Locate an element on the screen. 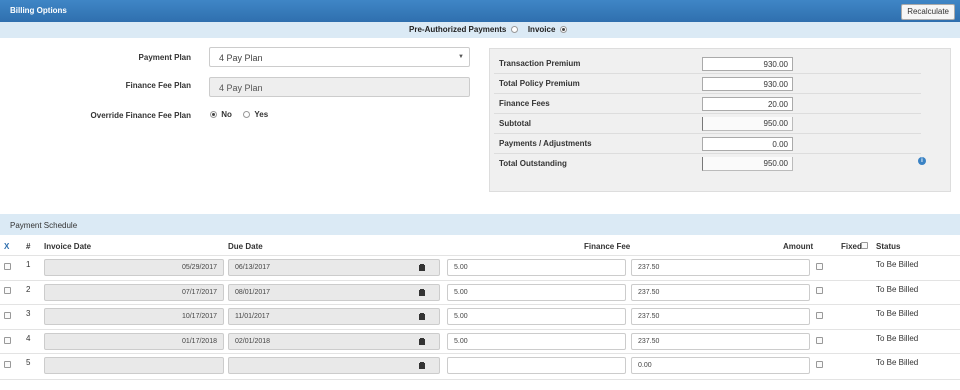 The width and height of the screenshot is (960, 390). page-title: Billing Options is located at coordinates (38, 10).